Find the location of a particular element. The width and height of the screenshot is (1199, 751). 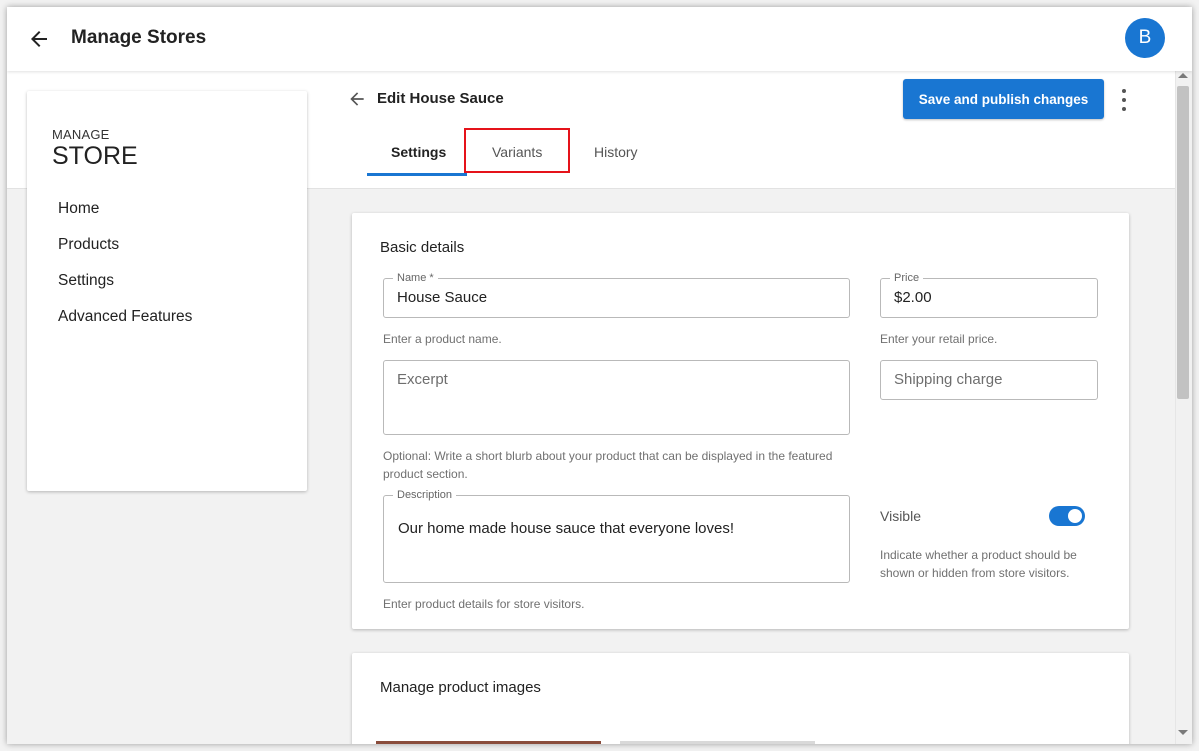

price-helper: Enter your retail price. is located at coordinates (939, 339).